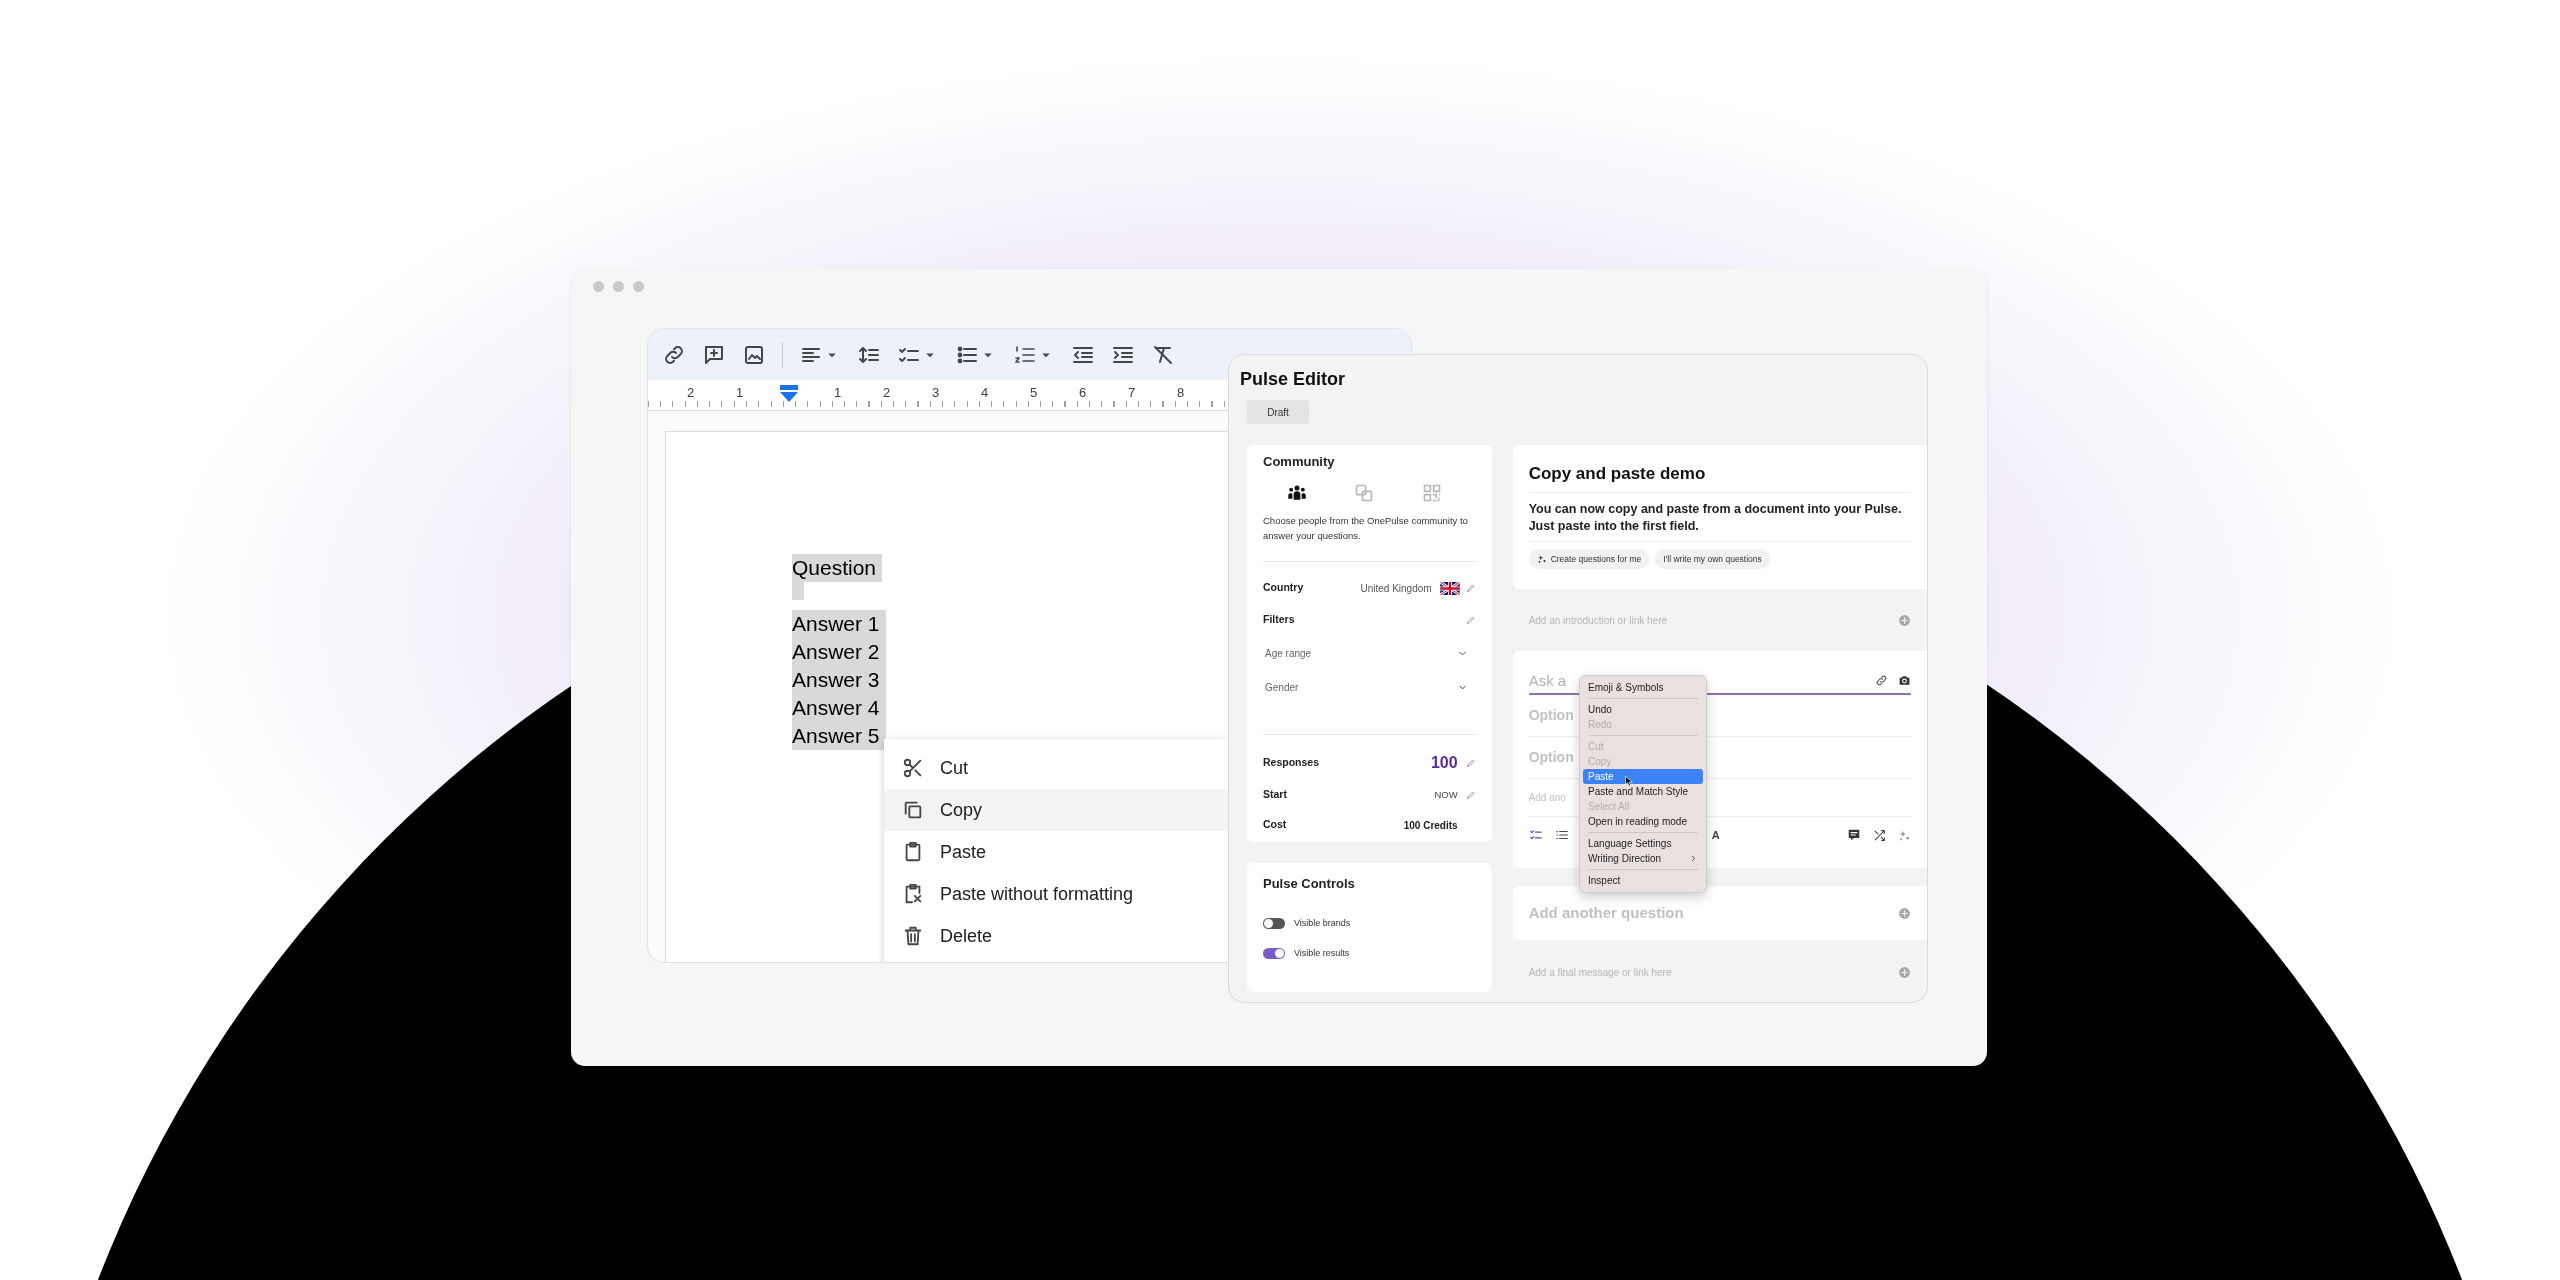  What do you see at coordinates (913, 810) in the screenshot?
I see `copy-icon` at bounding box center [913, 810].